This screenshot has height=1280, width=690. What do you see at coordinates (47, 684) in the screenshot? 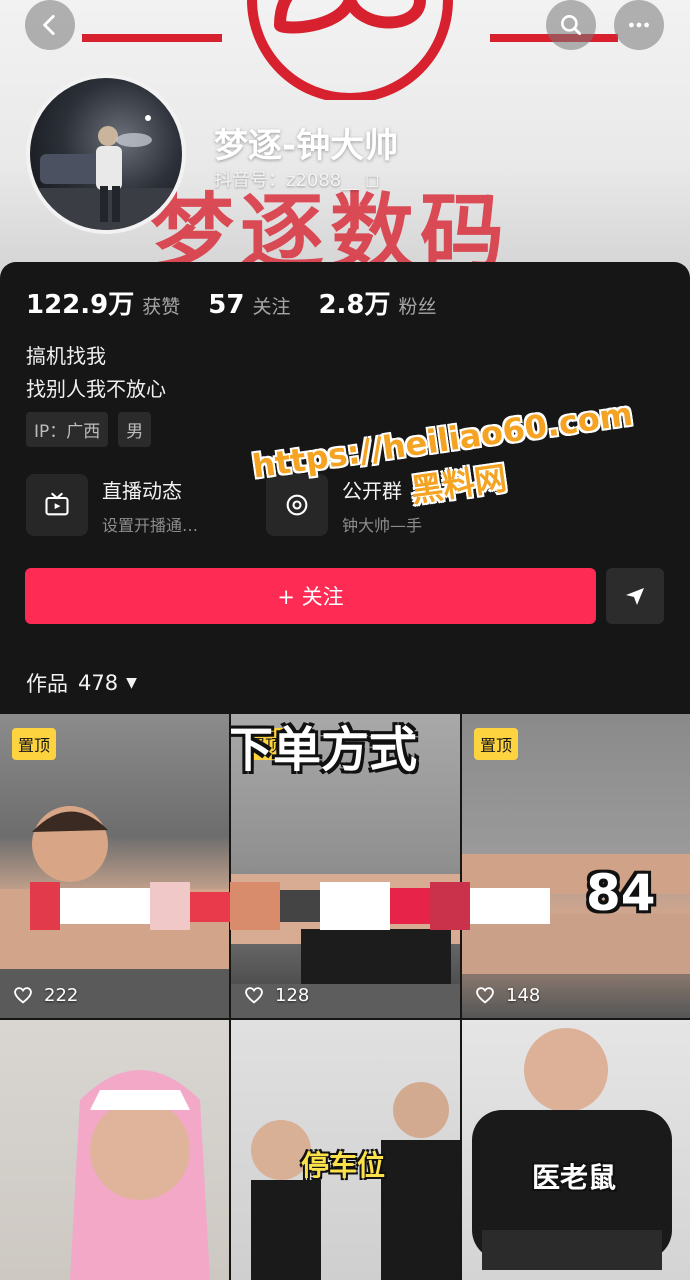
I see `works-label: 作品` at bounding box center [47, 684].